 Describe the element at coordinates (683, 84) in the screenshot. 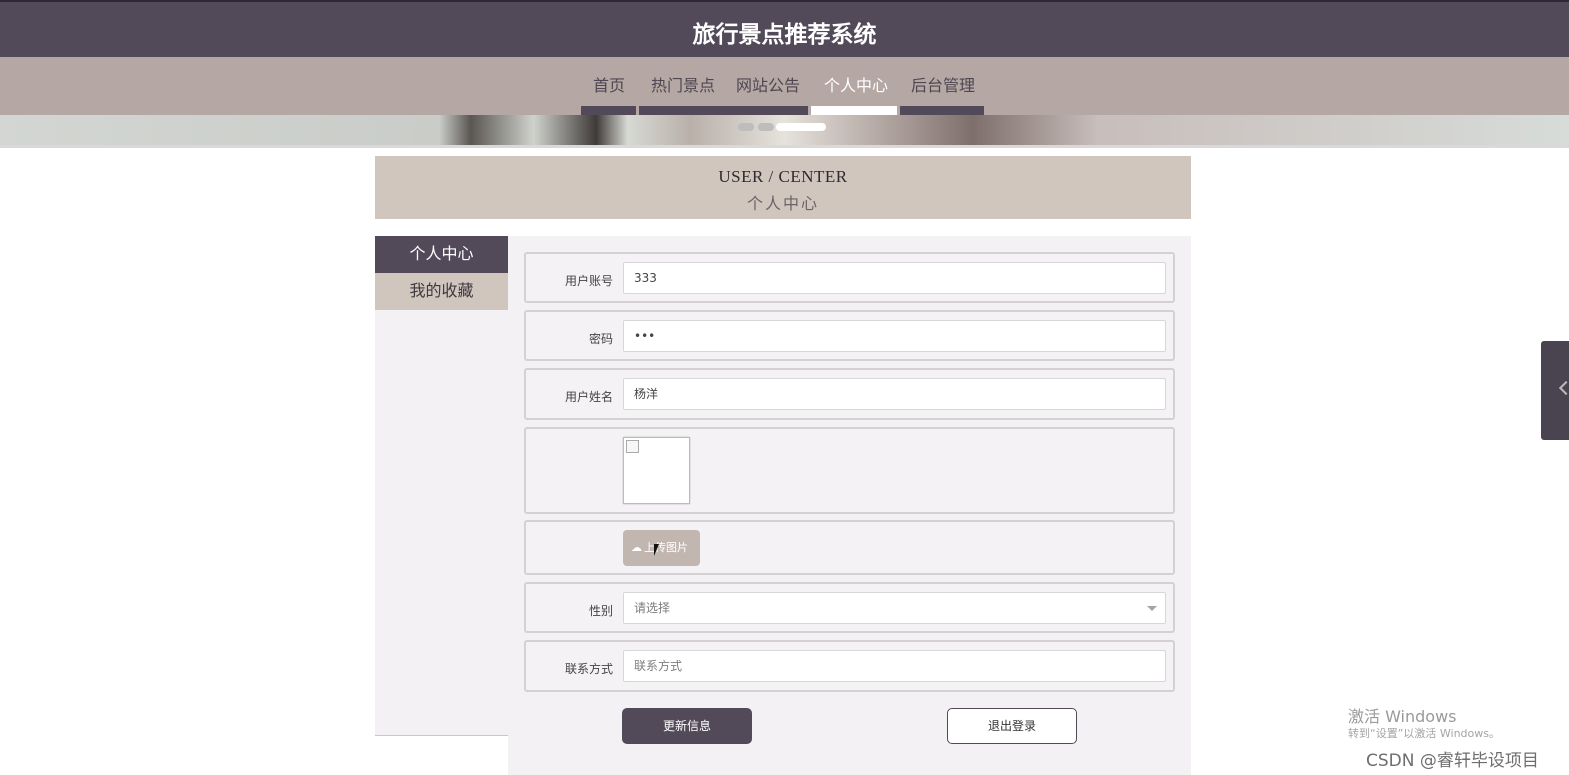

I see `nav-item-hot-attractions: 热门景点` at that location.